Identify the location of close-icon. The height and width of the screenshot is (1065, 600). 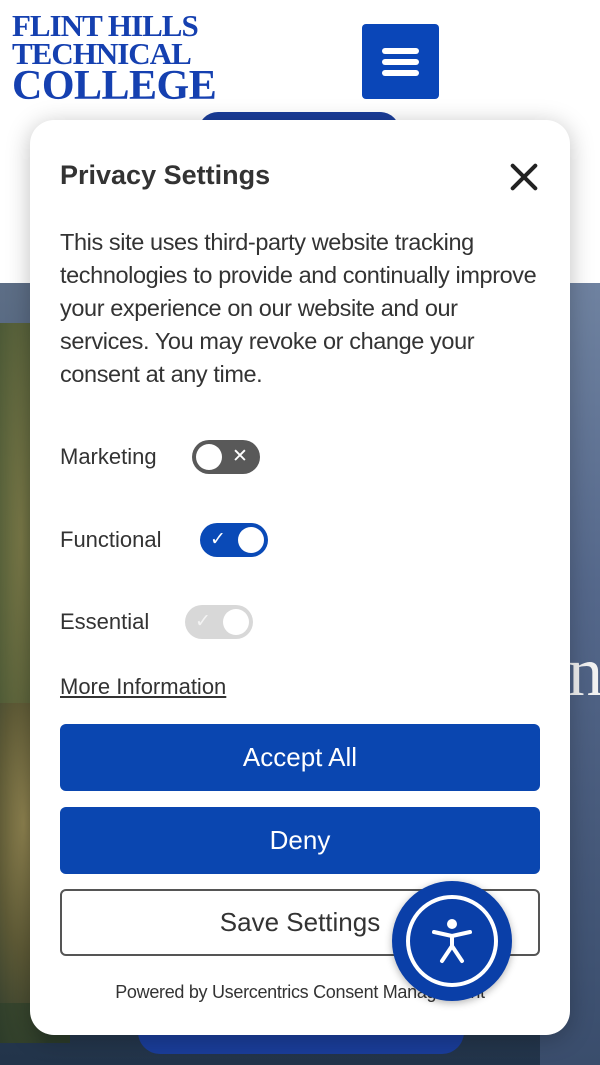
(524, 178).